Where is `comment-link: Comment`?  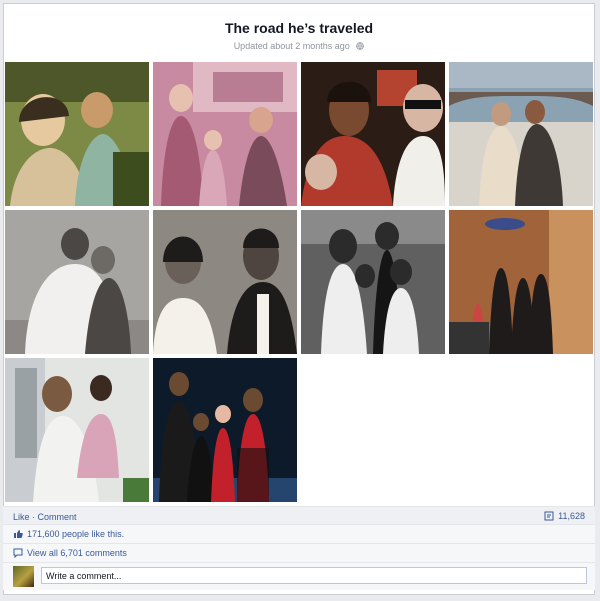
comment-link: Comment is located at coordinates (57, 517).